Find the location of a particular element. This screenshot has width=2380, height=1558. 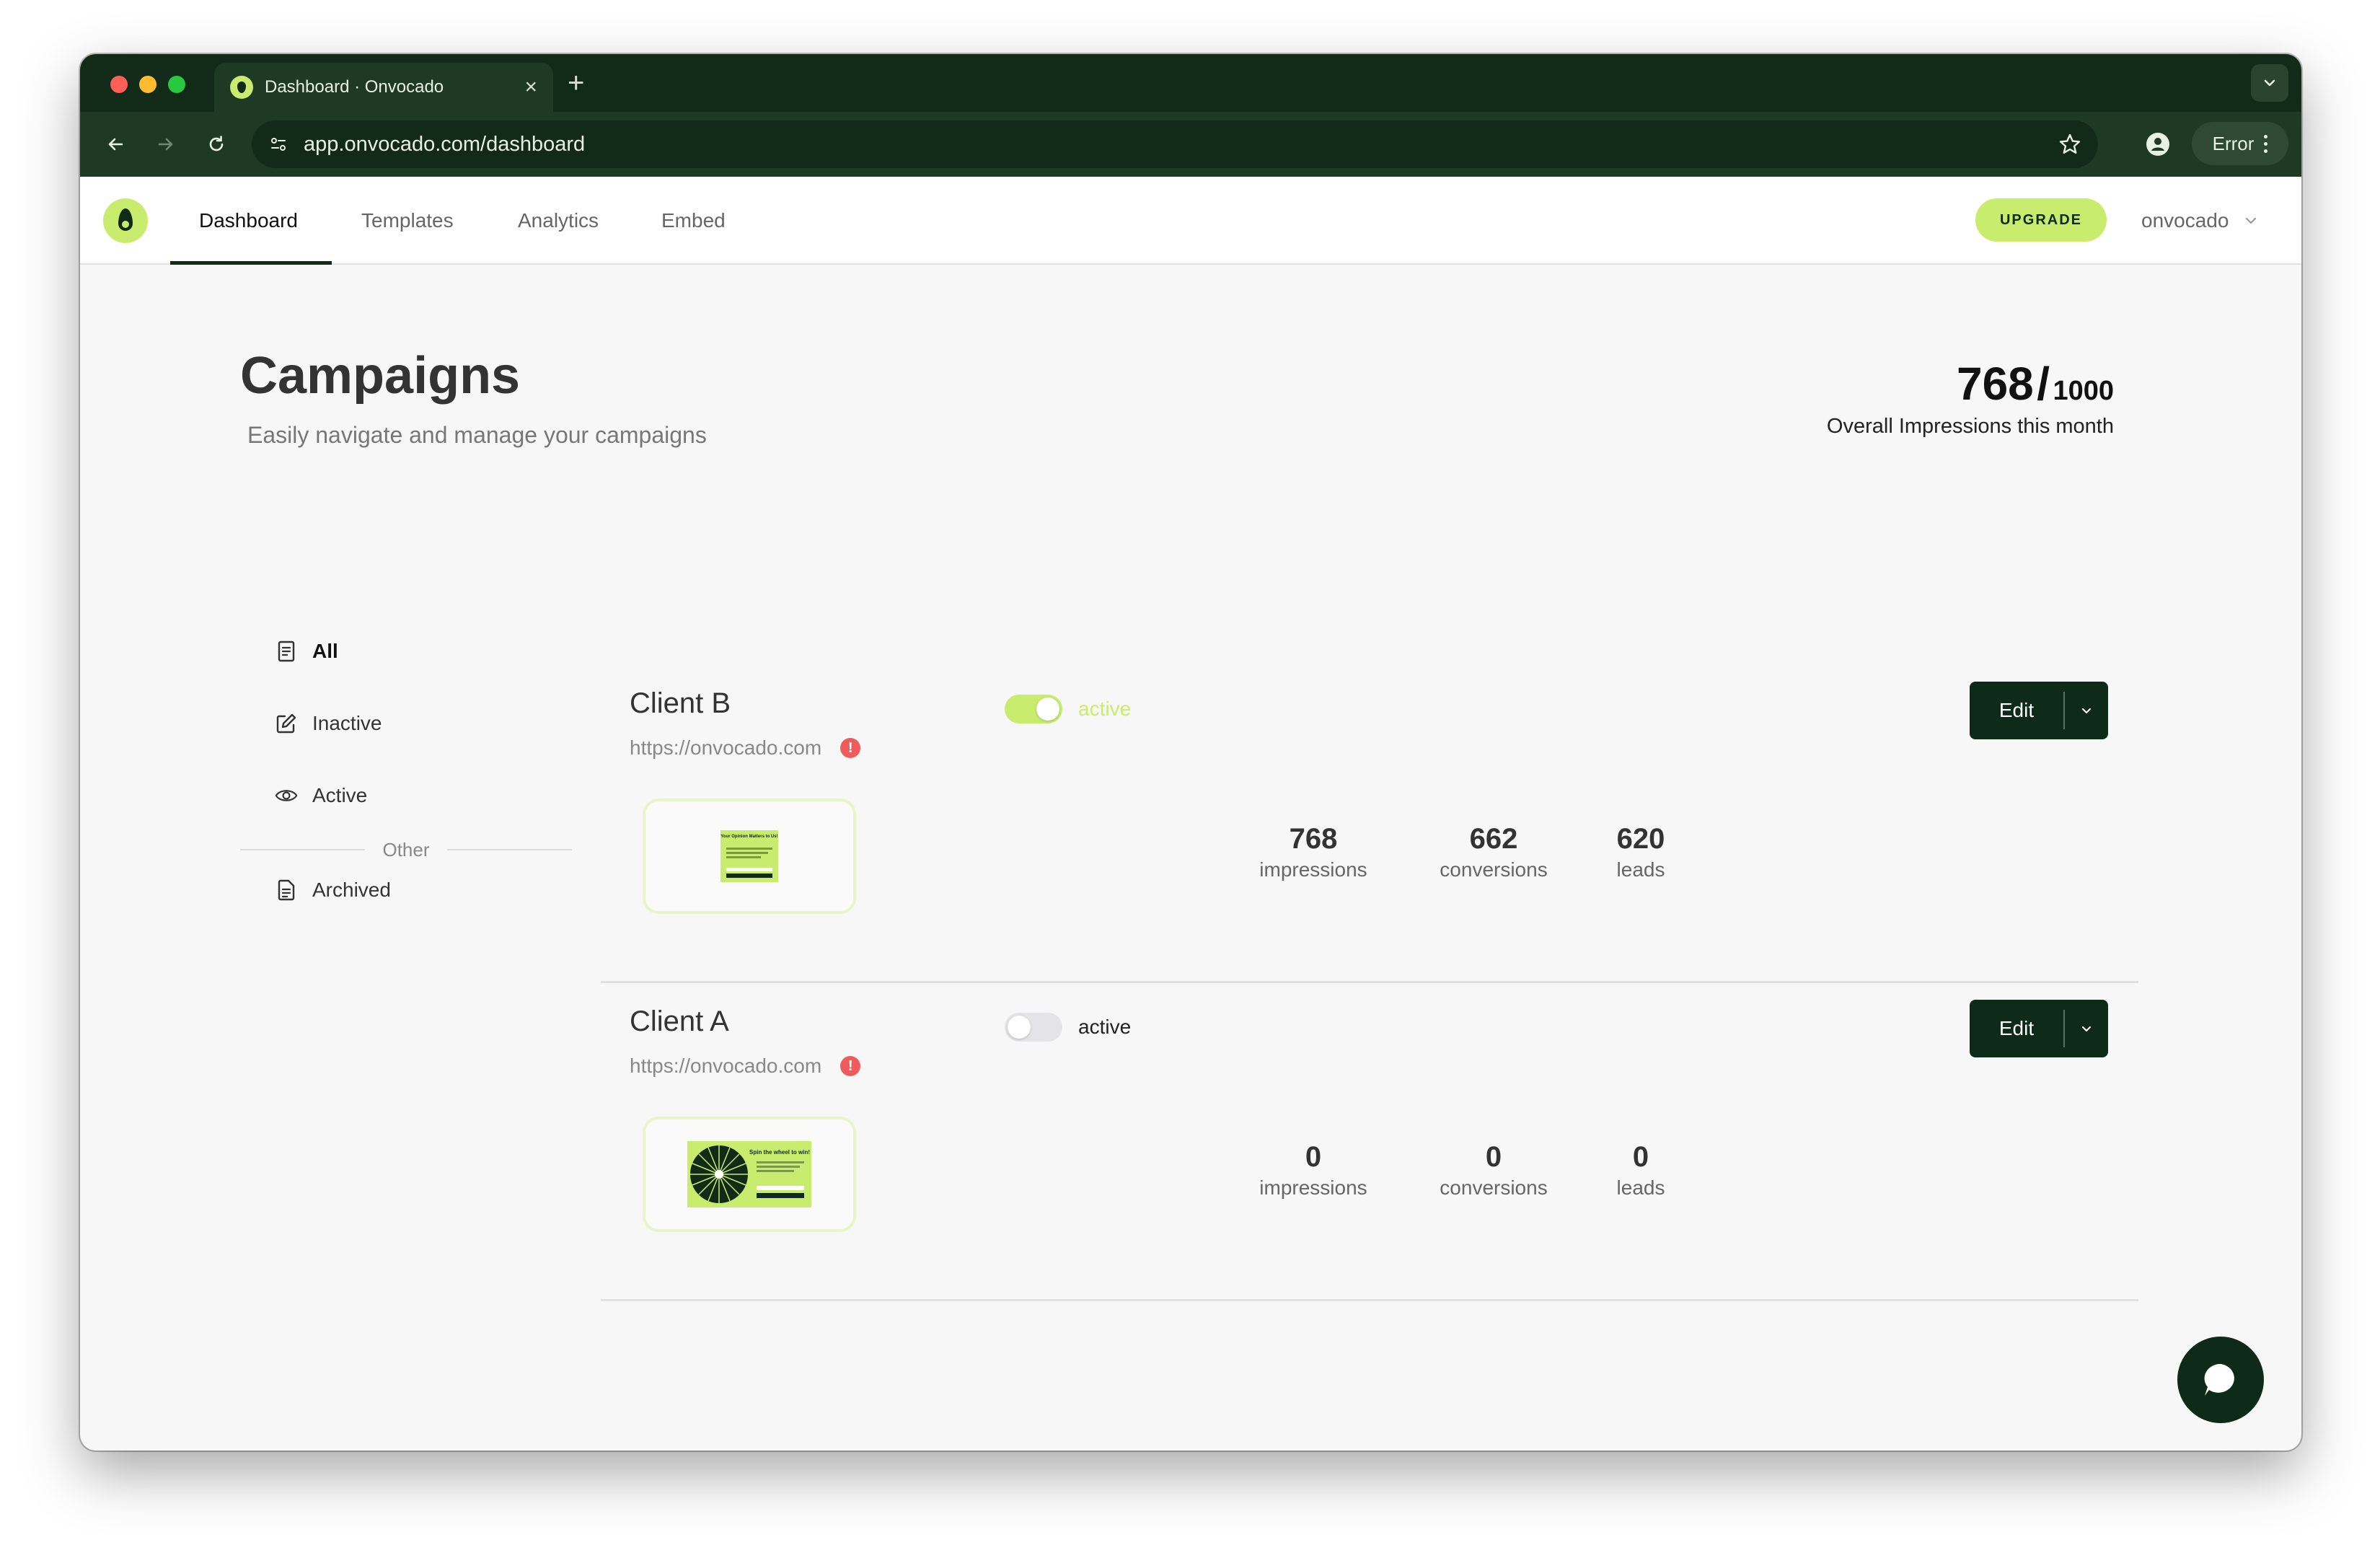

more-vertical-icon is located at coordinates (2266, 143).